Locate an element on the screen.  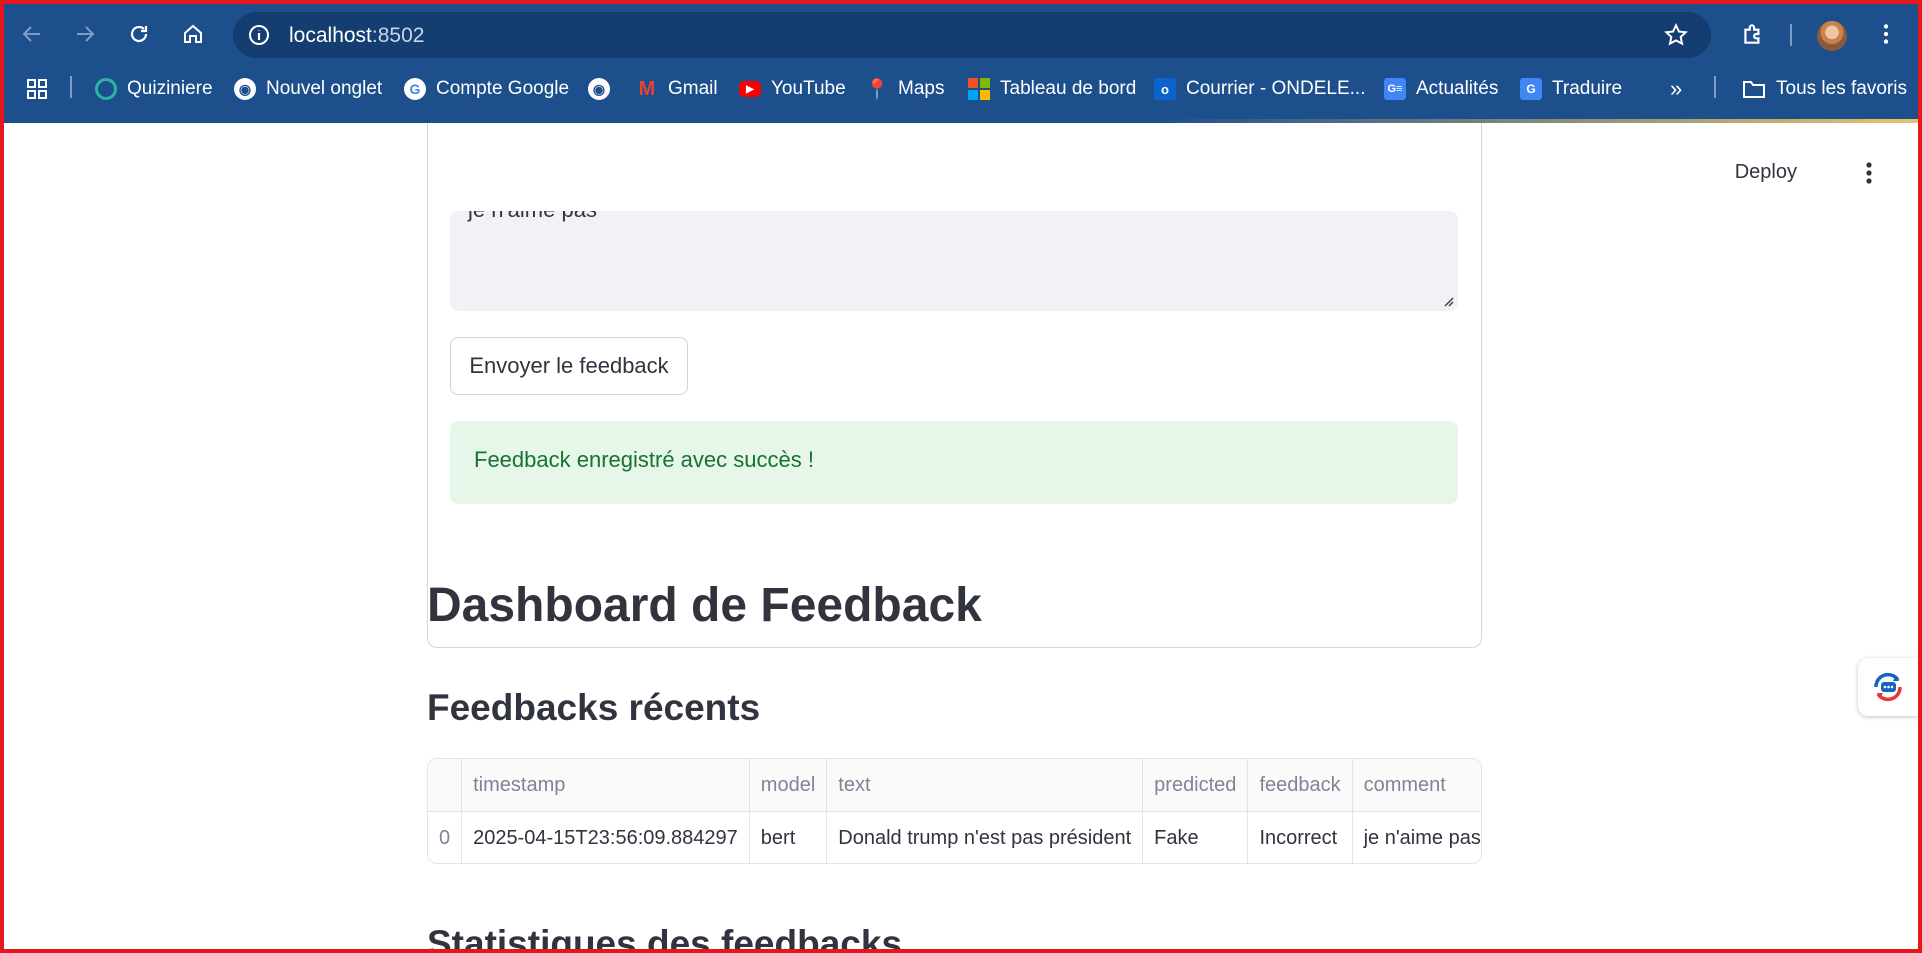
back-arrow-icon is located at coordinates (31, 34).